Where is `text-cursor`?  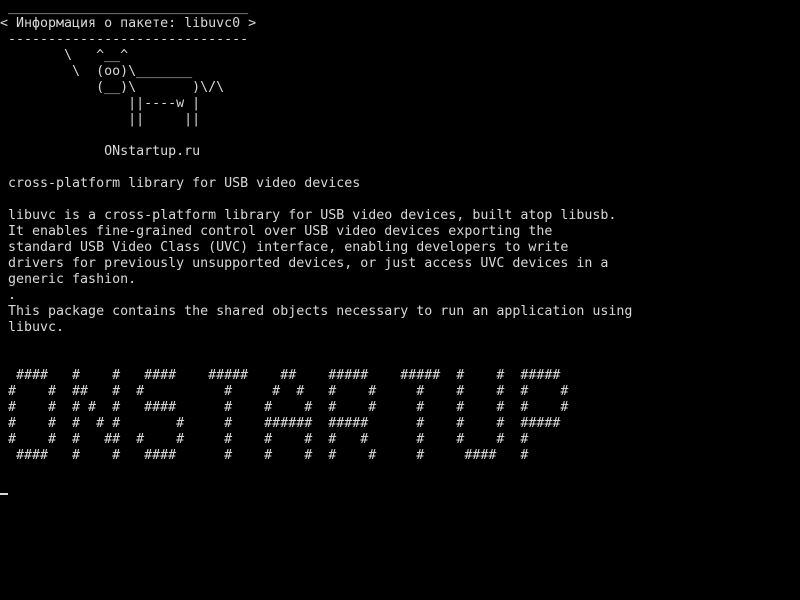
text-cursor is located at coordinates (4, 494).